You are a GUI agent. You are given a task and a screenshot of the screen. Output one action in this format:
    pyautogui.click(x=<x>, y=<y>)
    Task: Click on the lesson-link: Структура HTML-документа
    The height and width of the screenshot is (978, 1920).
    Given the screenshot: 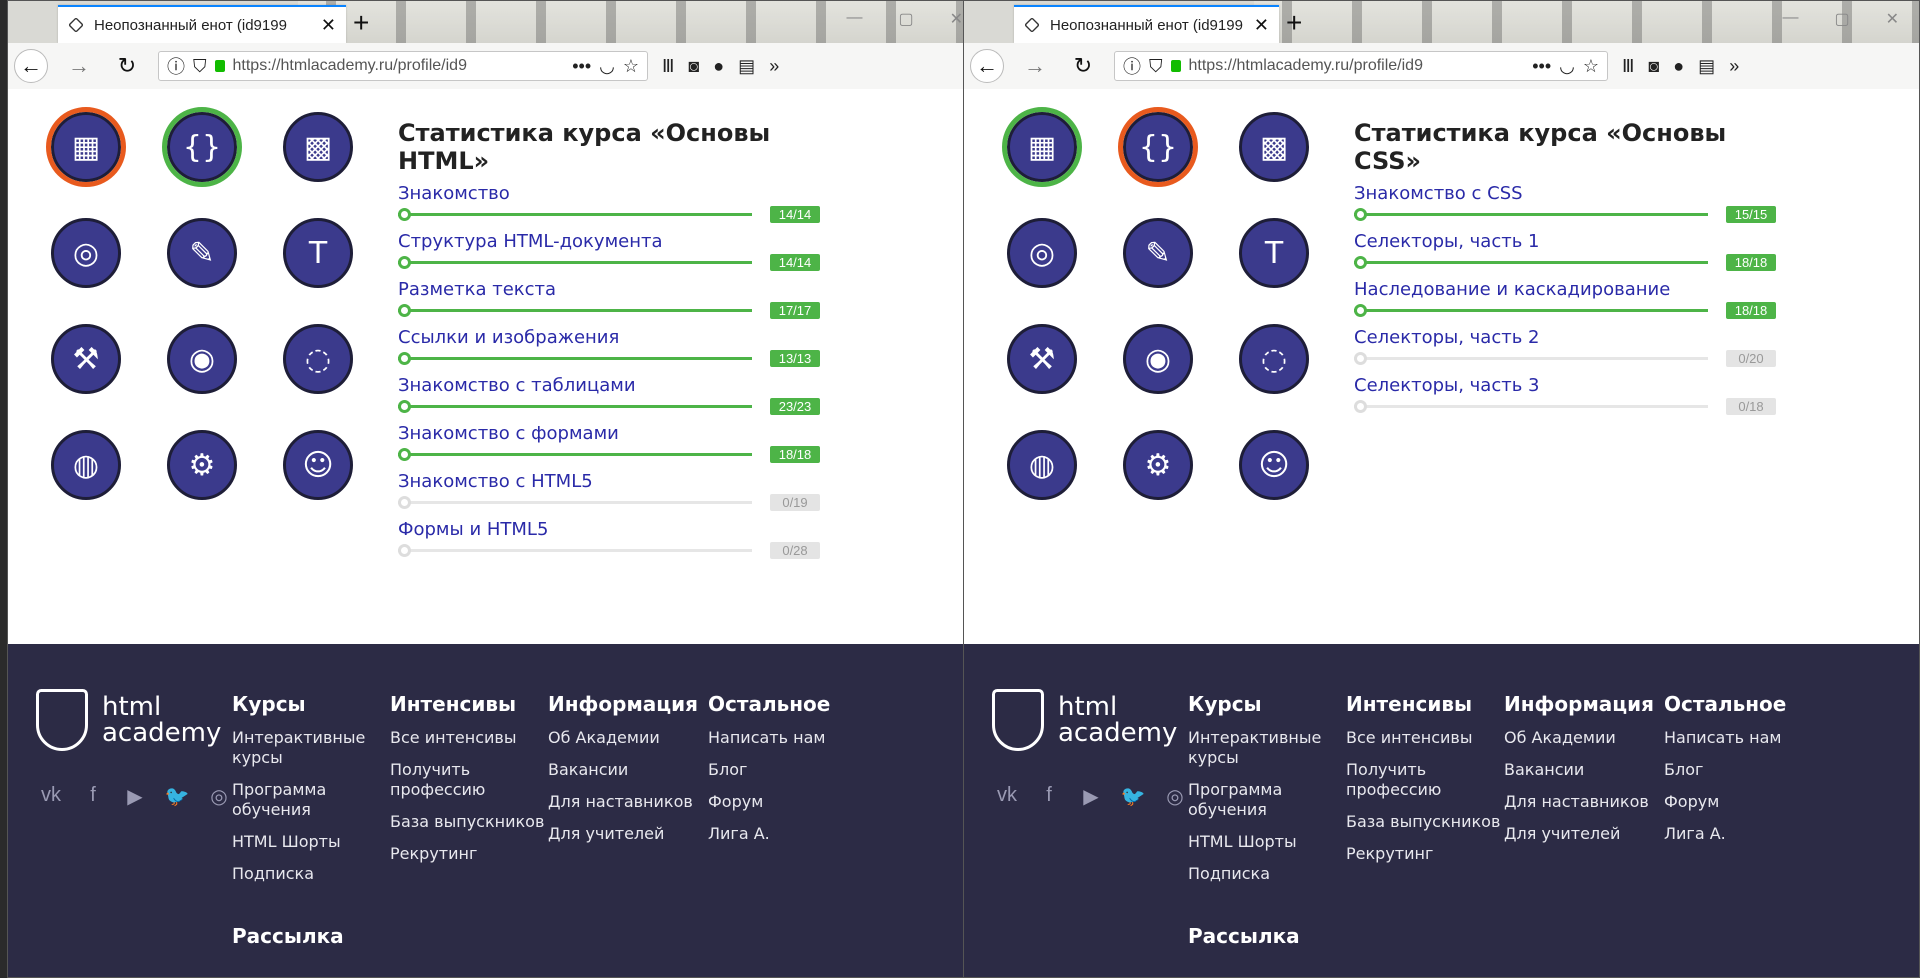 What is the action you would take?
    pyautogui.click(x=608, y=241)
    